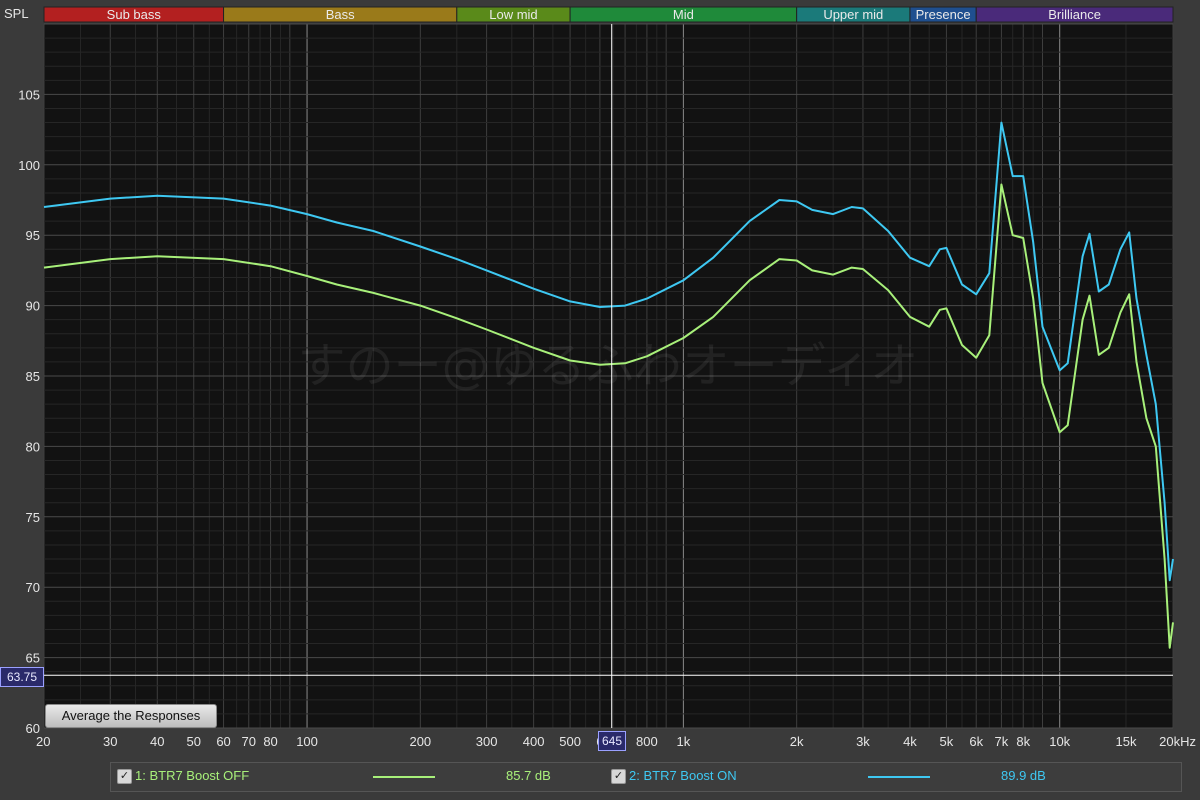  Describe the element at coordinates (683, 775) in the screenshot. I see `series-2-label: 2: BTR7 Boost ON` at that location.